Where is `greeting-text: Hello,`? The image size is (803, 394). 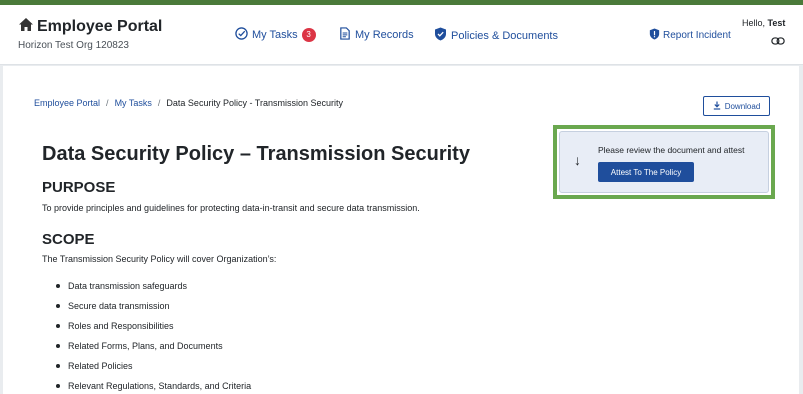 greeting-text: Hello, is located at coordinates (754, 23).